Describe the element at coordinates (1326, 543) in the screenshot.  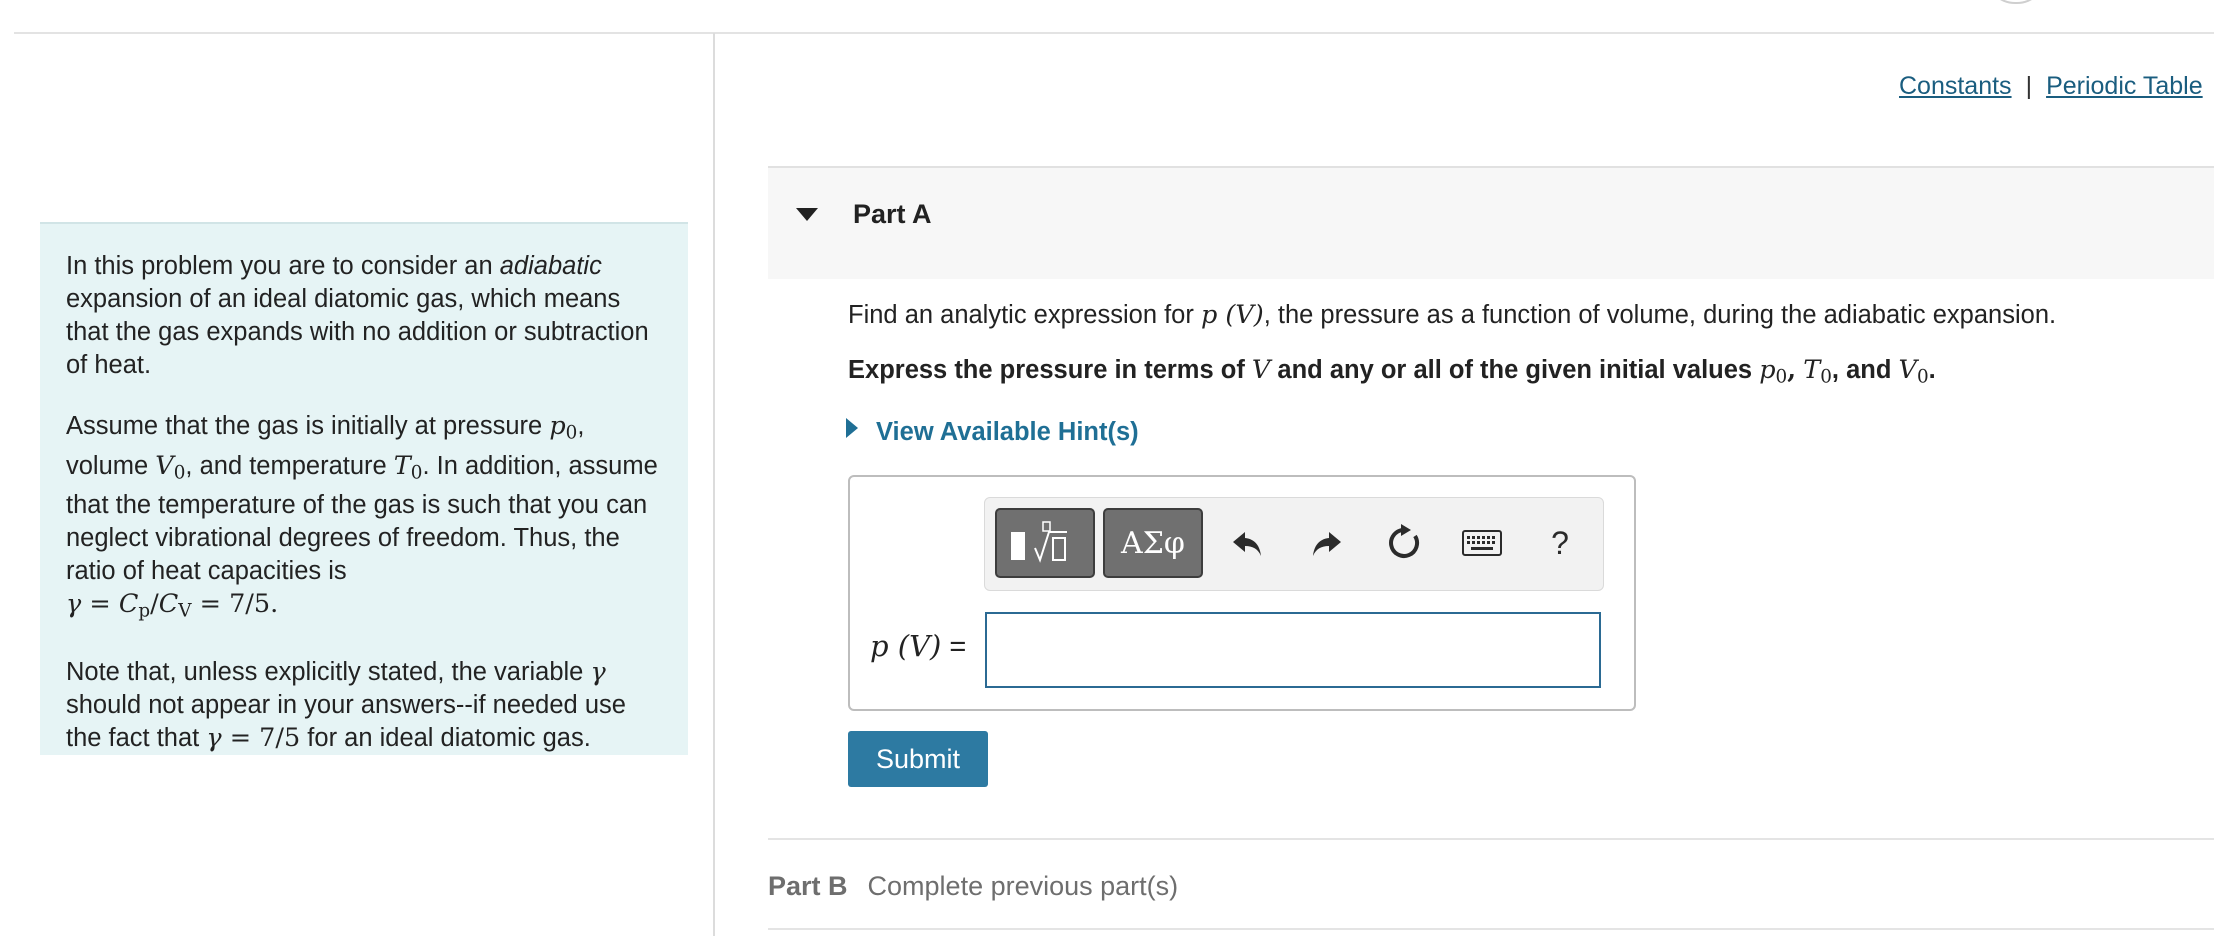
I see `redo-icon` at that location.